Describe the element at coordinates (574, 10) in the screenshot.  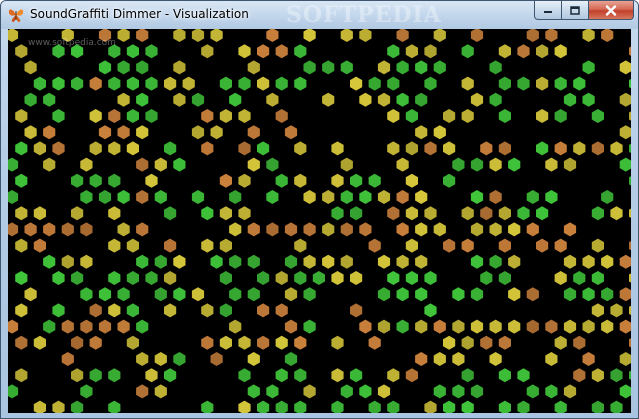
I see `maximize-button` at that location.